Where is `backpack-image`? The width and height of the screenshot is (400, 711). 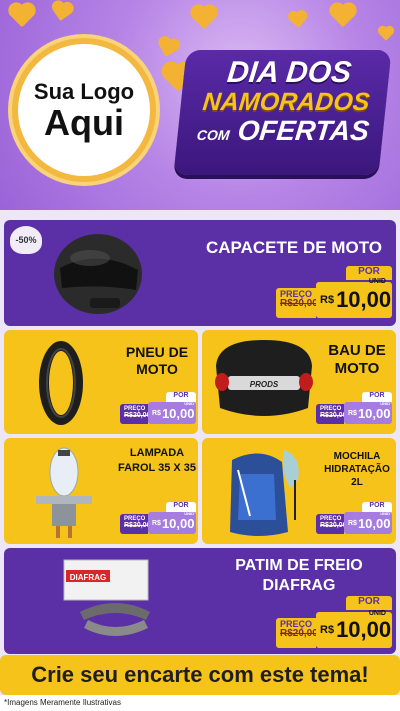 backpack-image is located at coordinates (264, 493).